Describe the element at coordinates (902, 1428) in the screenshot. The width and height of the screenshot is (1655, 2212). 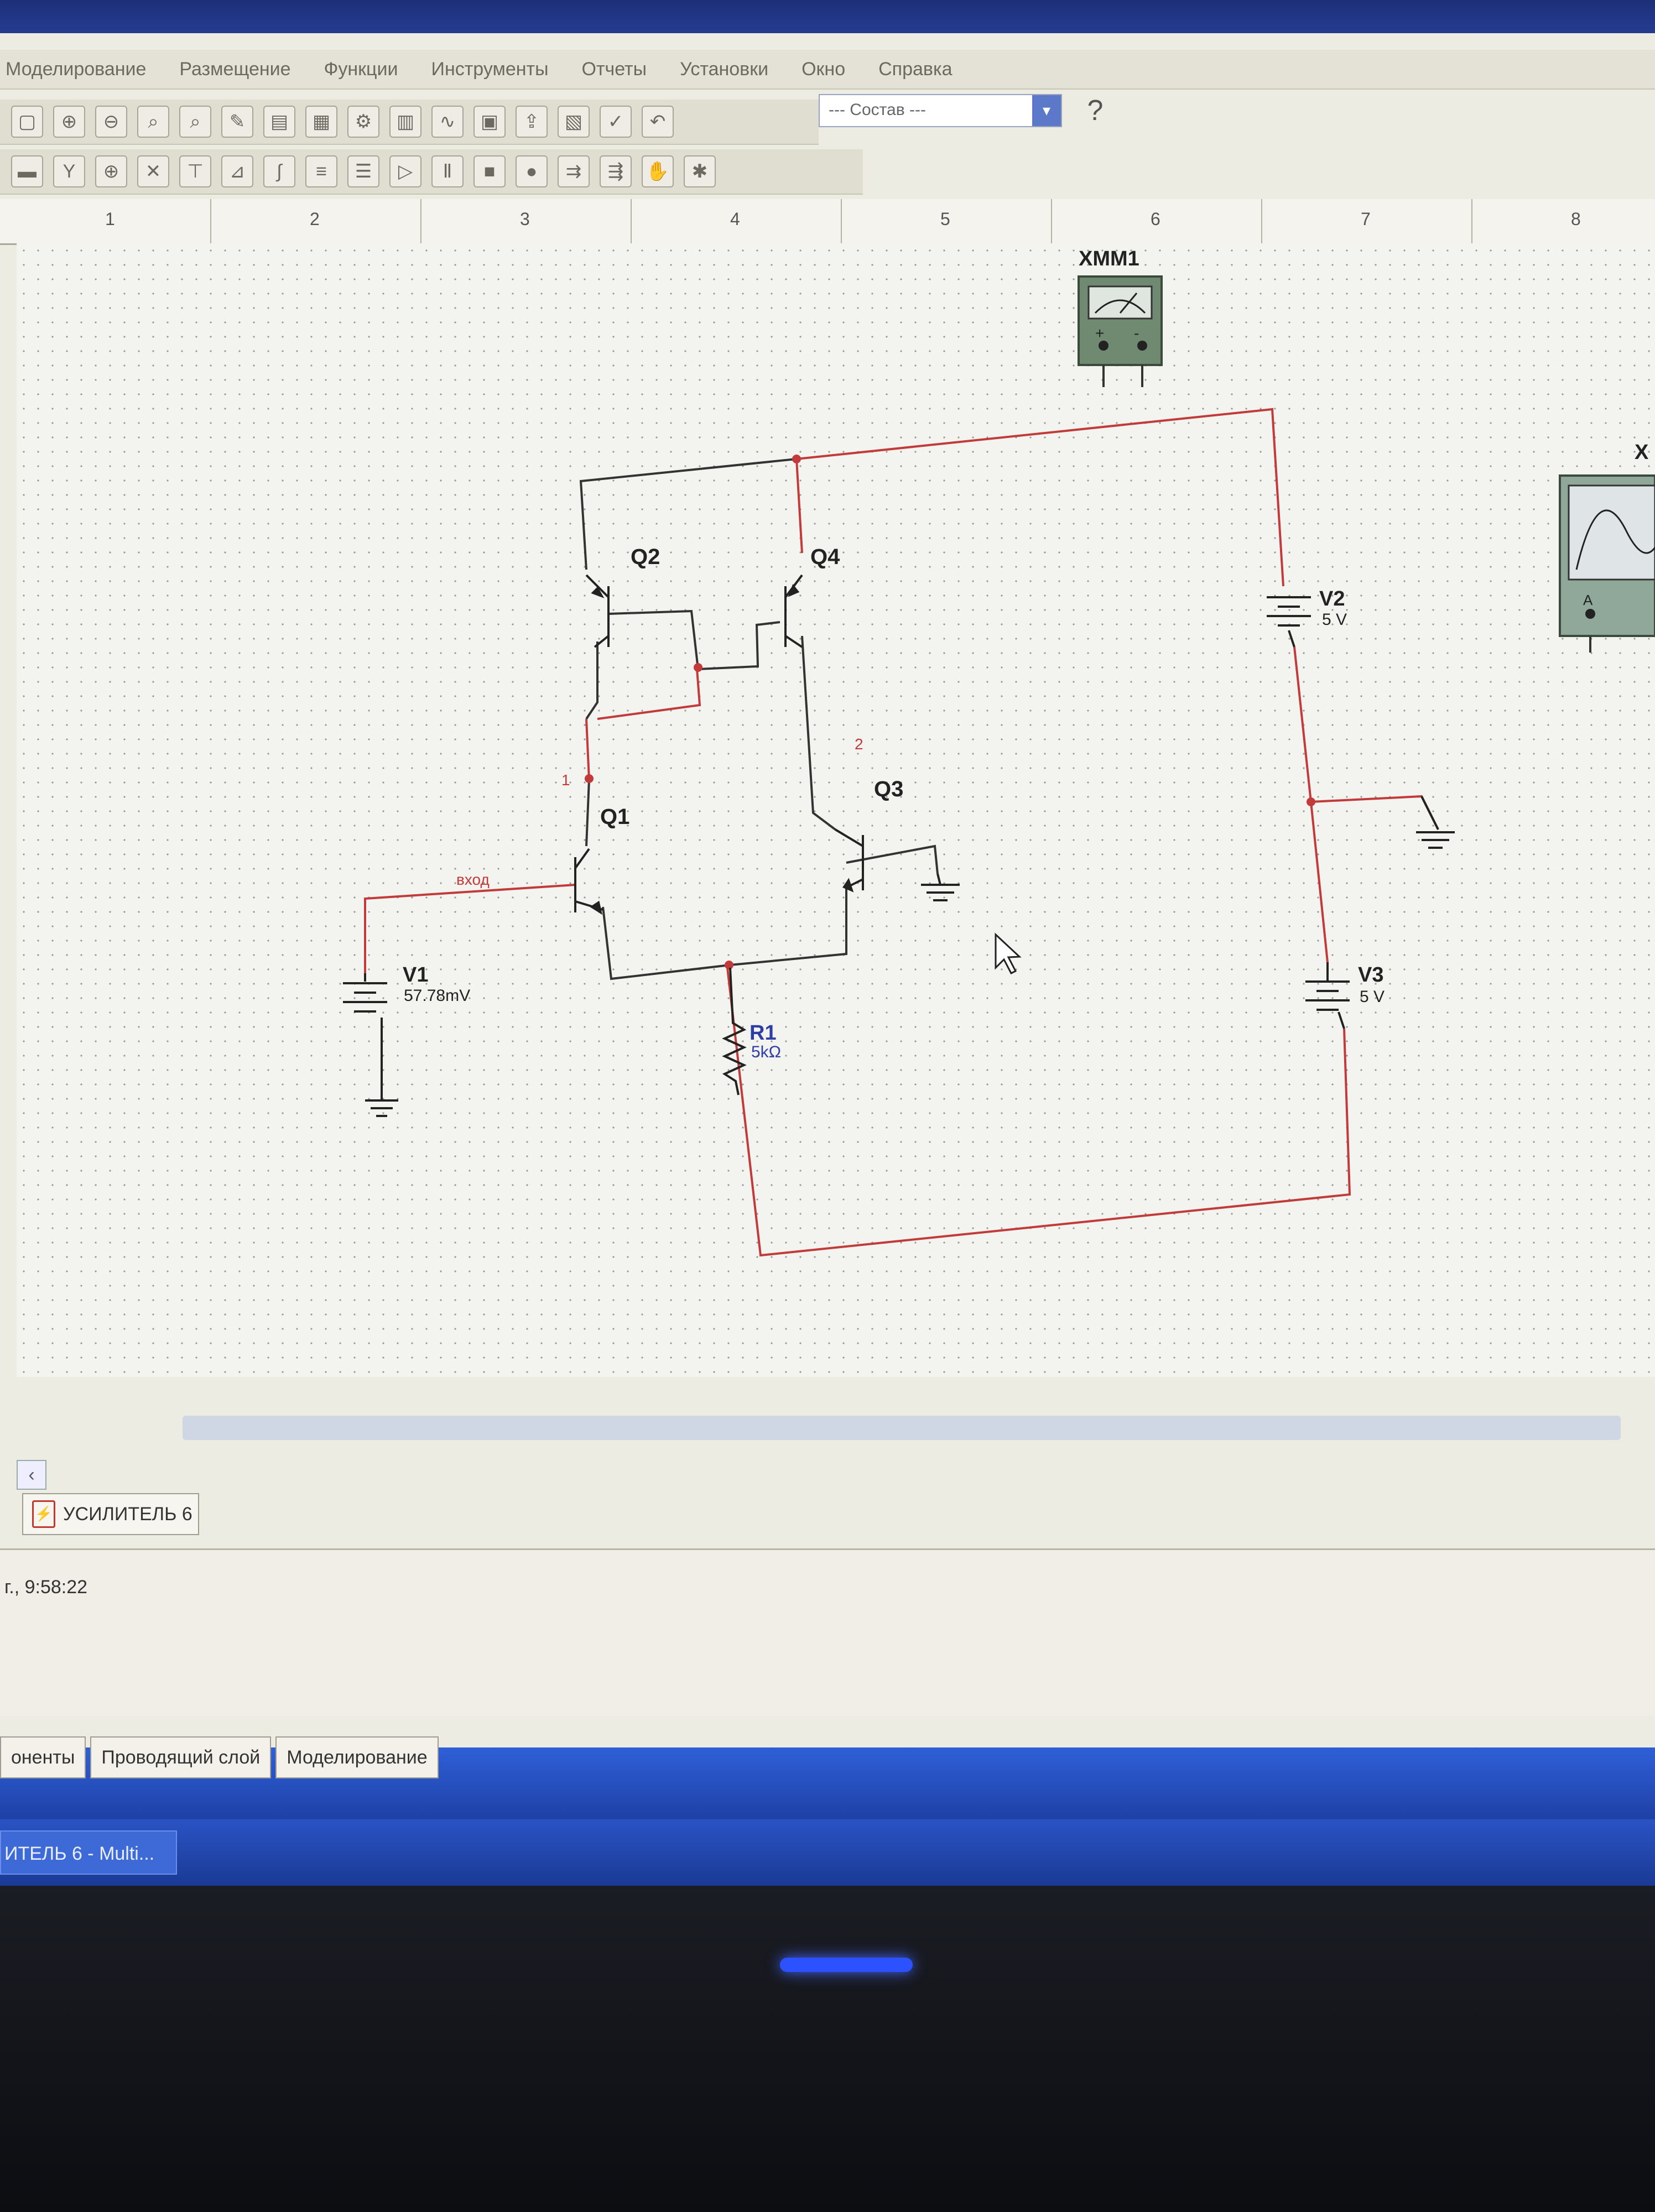
I see `canvas-horizontal-scrollbar` at that location.